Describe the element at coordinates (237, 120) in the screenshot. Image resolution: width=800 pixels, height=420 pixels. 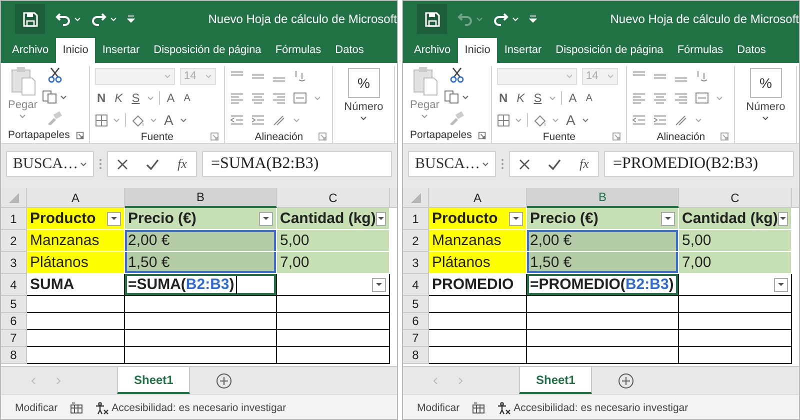
I see `decrease-indent-icon` at that location.